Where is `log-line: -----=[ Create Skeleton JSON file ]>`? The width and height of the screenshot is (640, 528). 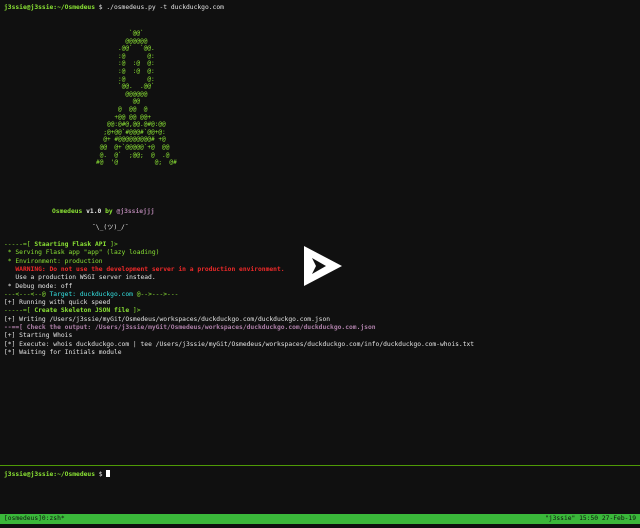
log-line: -----=[ Create Skeleton JSON file ]> is located at coordinates (72, 311).